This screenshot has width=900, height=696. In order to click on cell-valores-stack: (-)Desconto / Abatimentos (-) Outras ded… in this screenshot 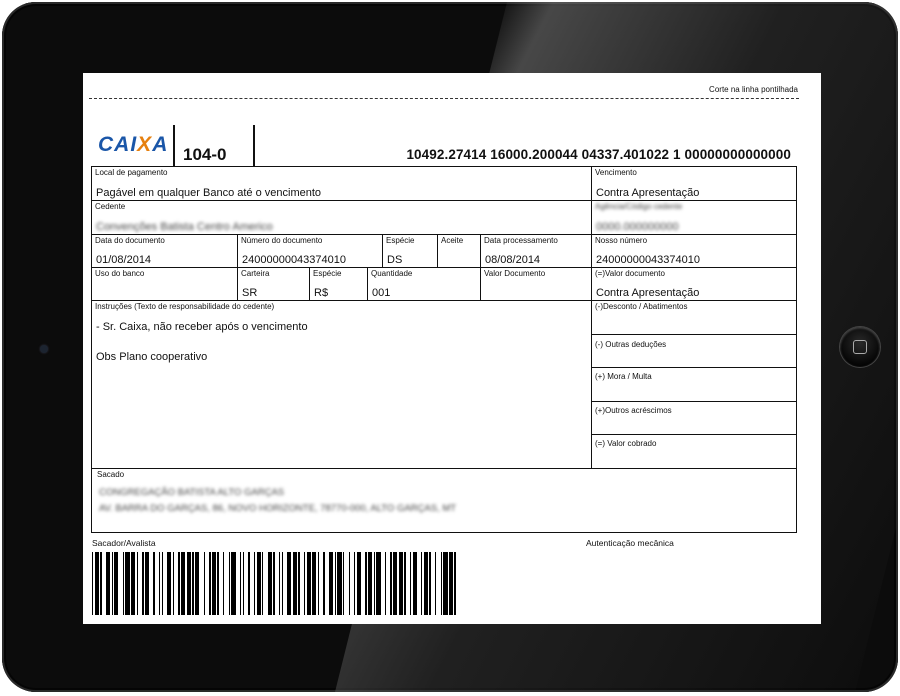, I will do `click(693, 384)`.